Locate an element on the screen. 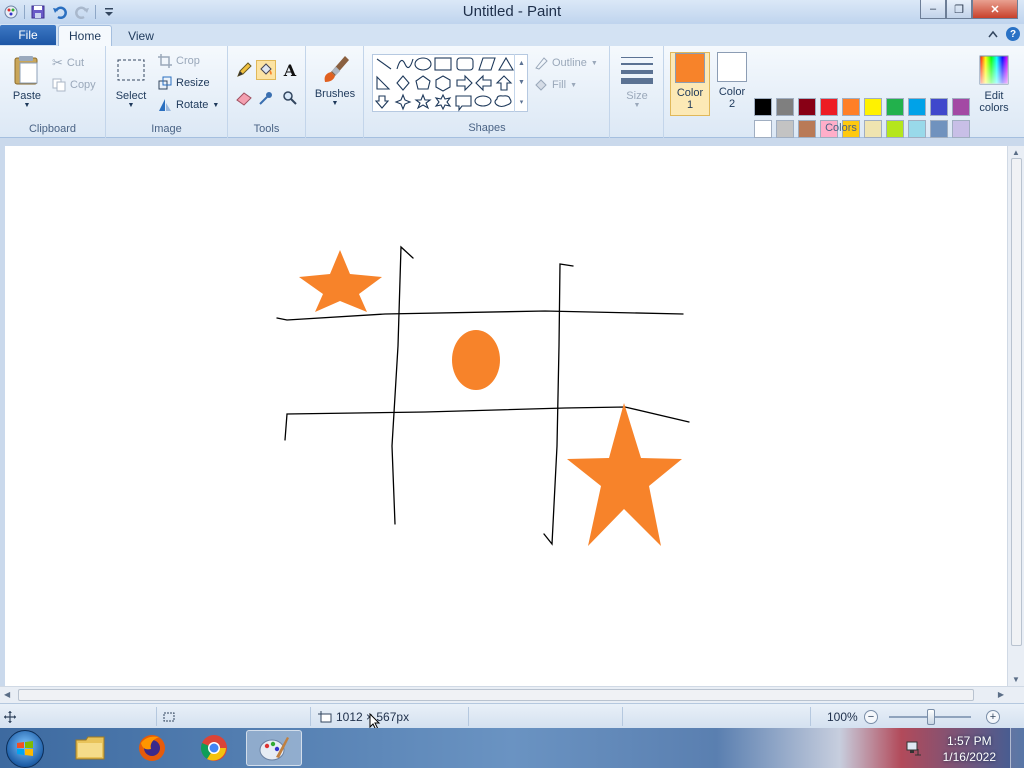  taskbar-file-explorer is located at coordinates (90, 748).